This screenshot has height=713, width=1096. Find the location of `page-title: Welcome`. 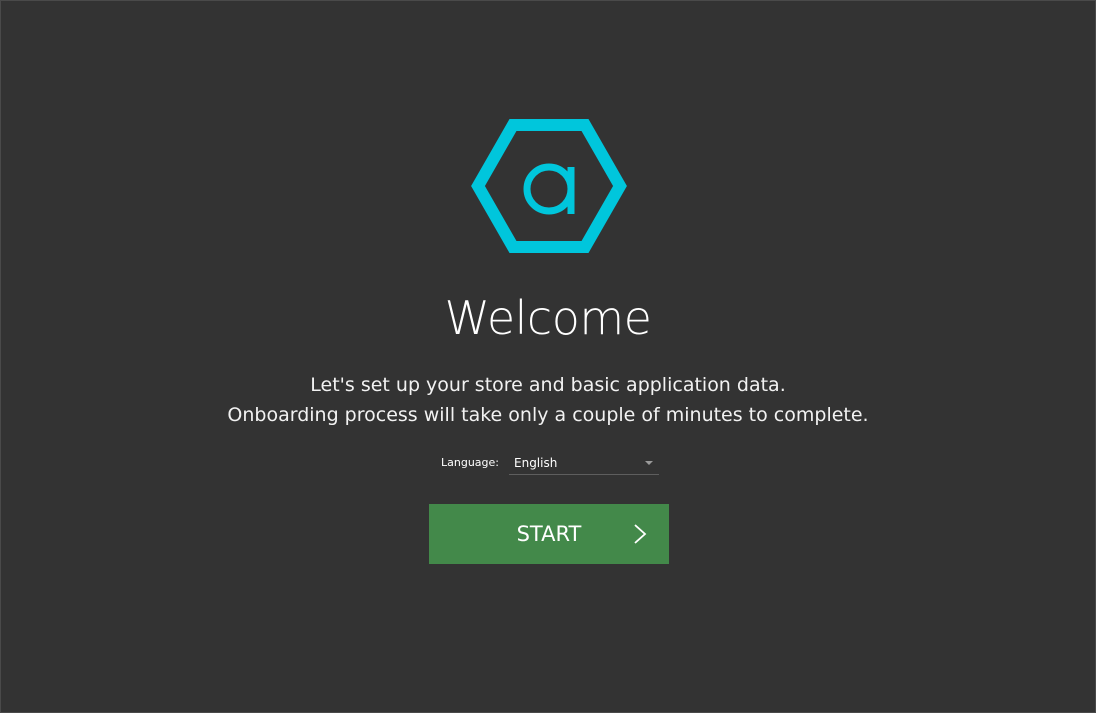

page-title: Welcome is located at coordinates (548, 318).